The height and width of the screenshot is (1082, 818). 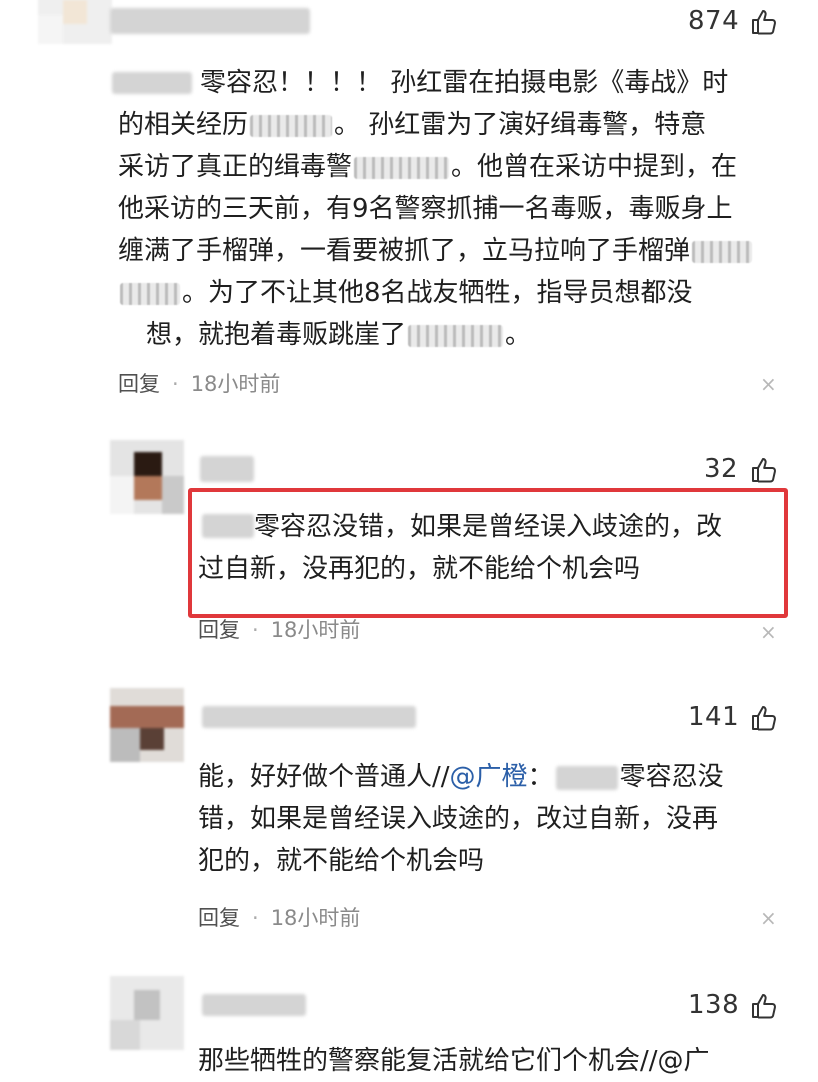 What do you see at coordinates (714, 1005) in the screenshot?
I see `like-count: 138` at bounding box center [714, 1005].